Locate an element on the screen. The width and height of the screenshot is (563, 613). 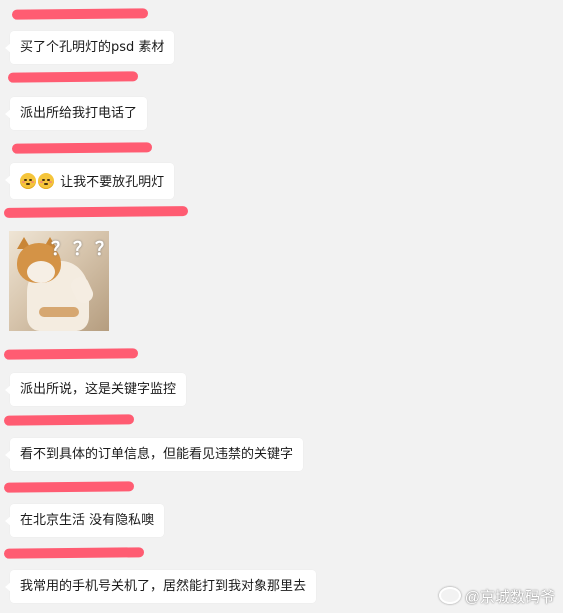
message-bubble: 看不到具体的订单信息，但能看见违禁的关键字 is located at coordinates (154, 454).